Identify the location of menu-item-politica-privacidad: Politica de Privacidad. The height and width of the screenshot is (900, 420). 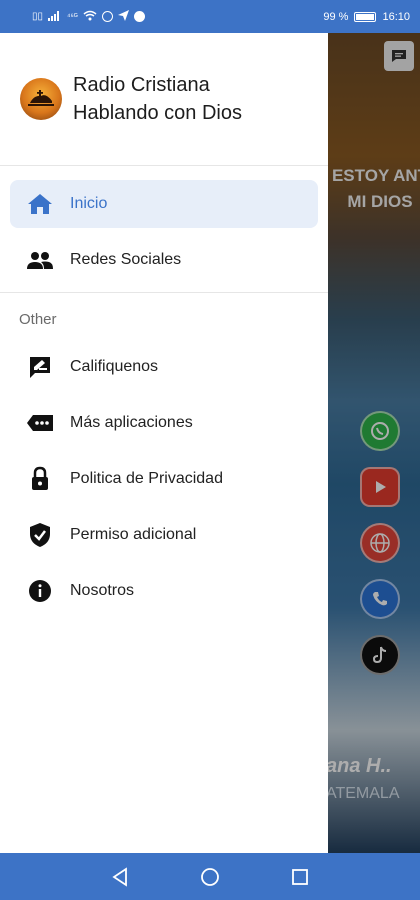
(164, 479).